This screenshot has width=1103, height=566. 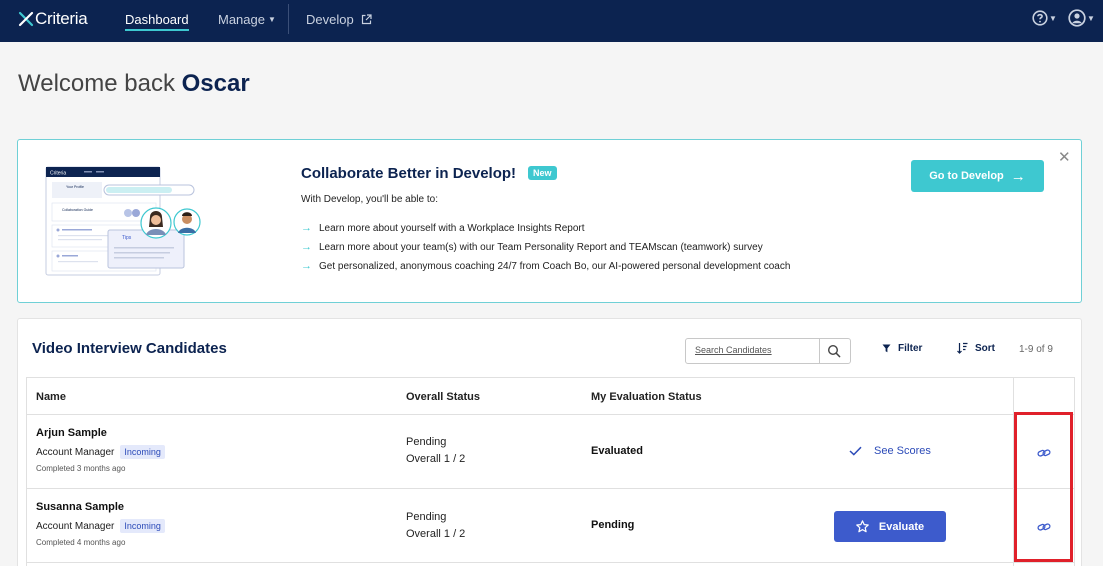 What do you see at coordinates (366, 19) in the screenshot?
I see `external-link-icon` at bounding box center [366, 19].